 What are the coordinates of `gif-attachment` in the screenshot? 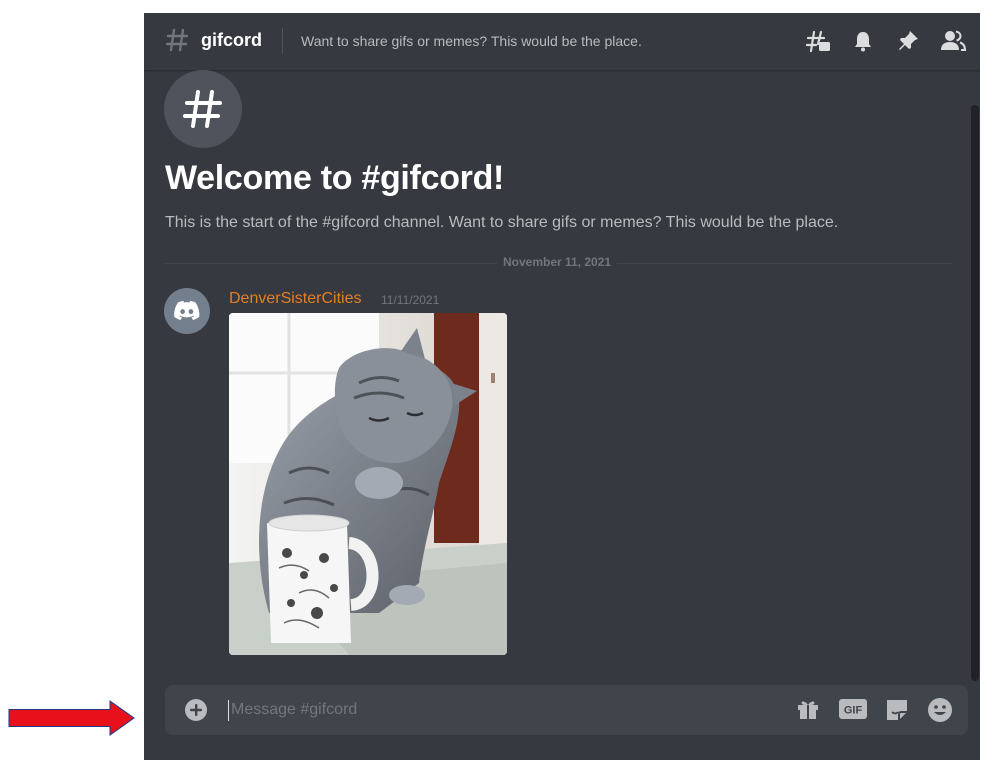 It's located at (368, 484).